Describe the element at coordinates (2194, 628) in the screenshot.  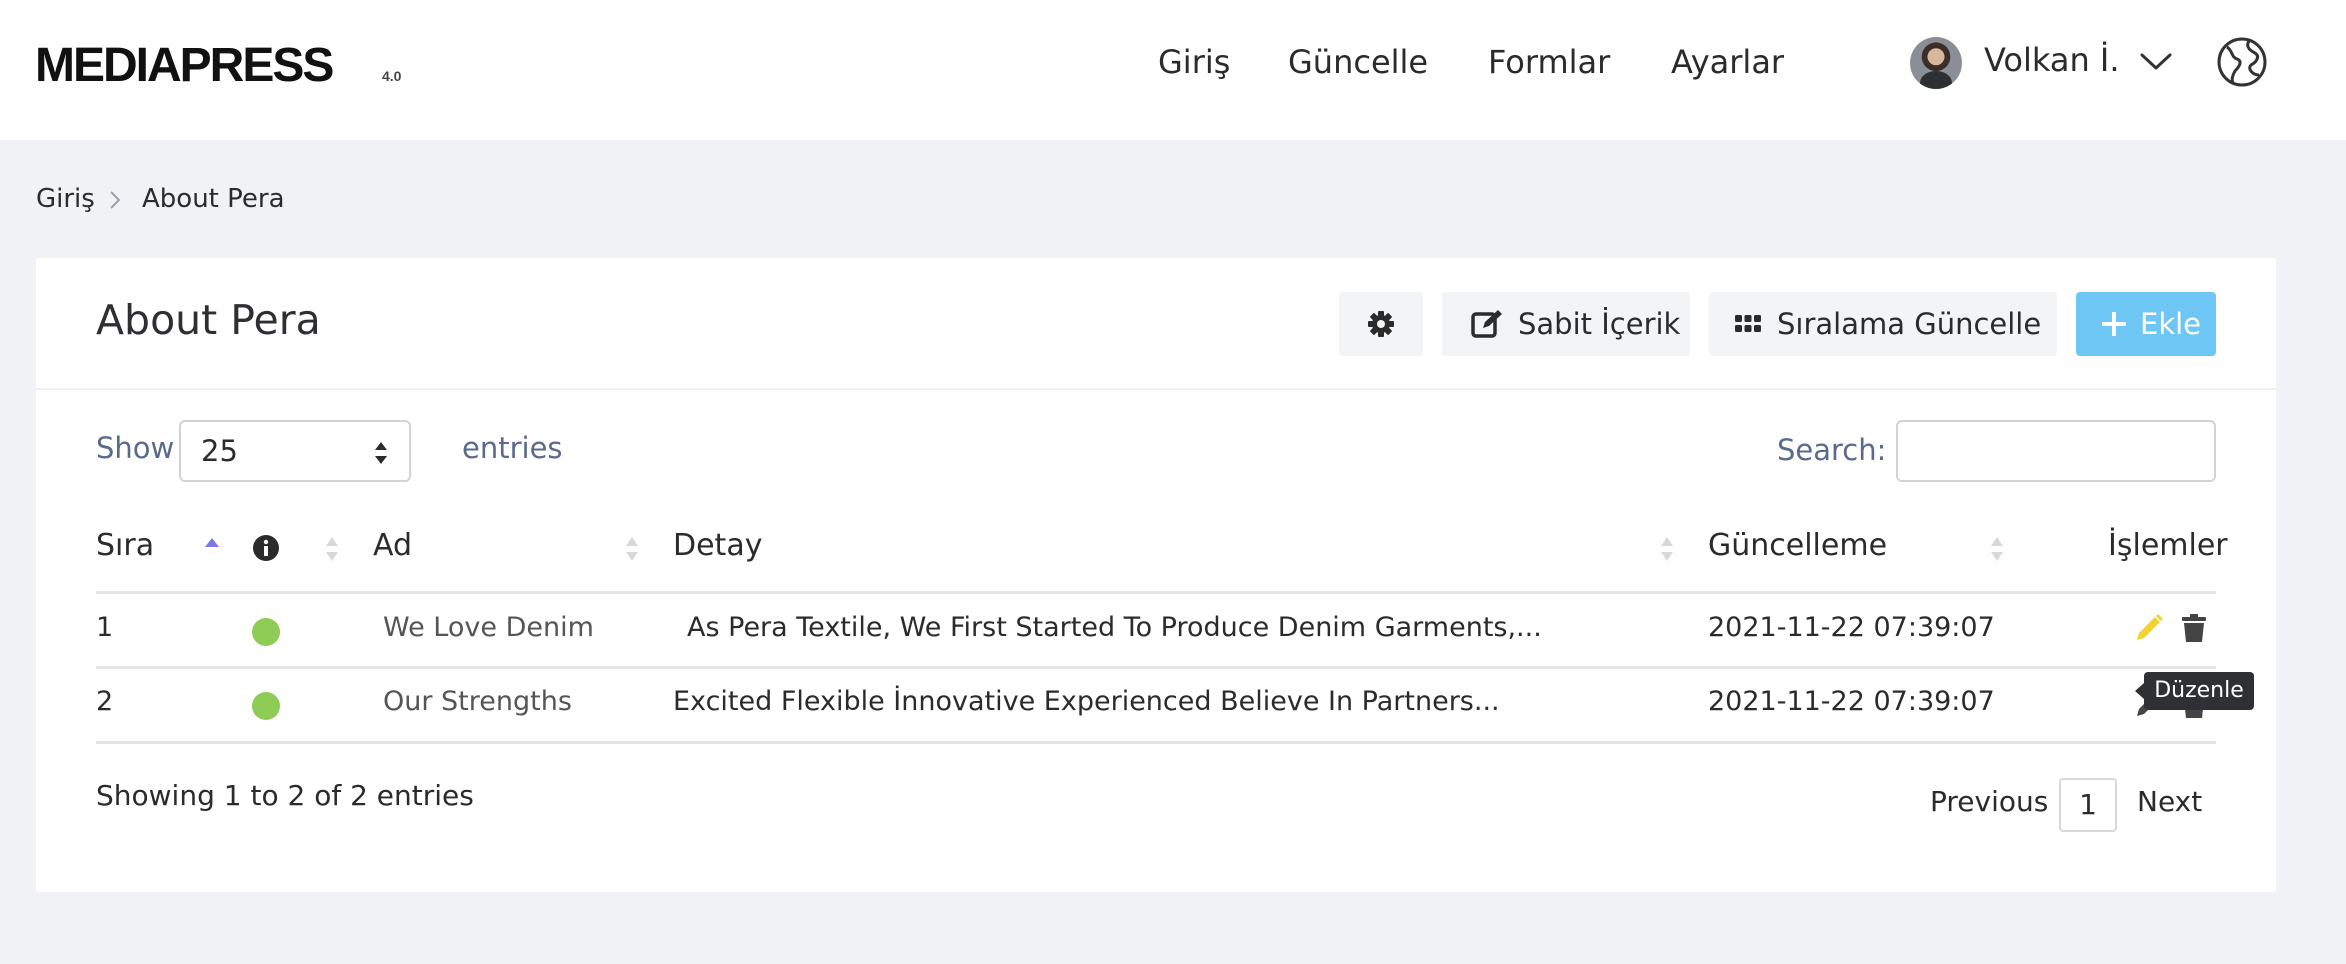
I see `trash-icon` at that location.